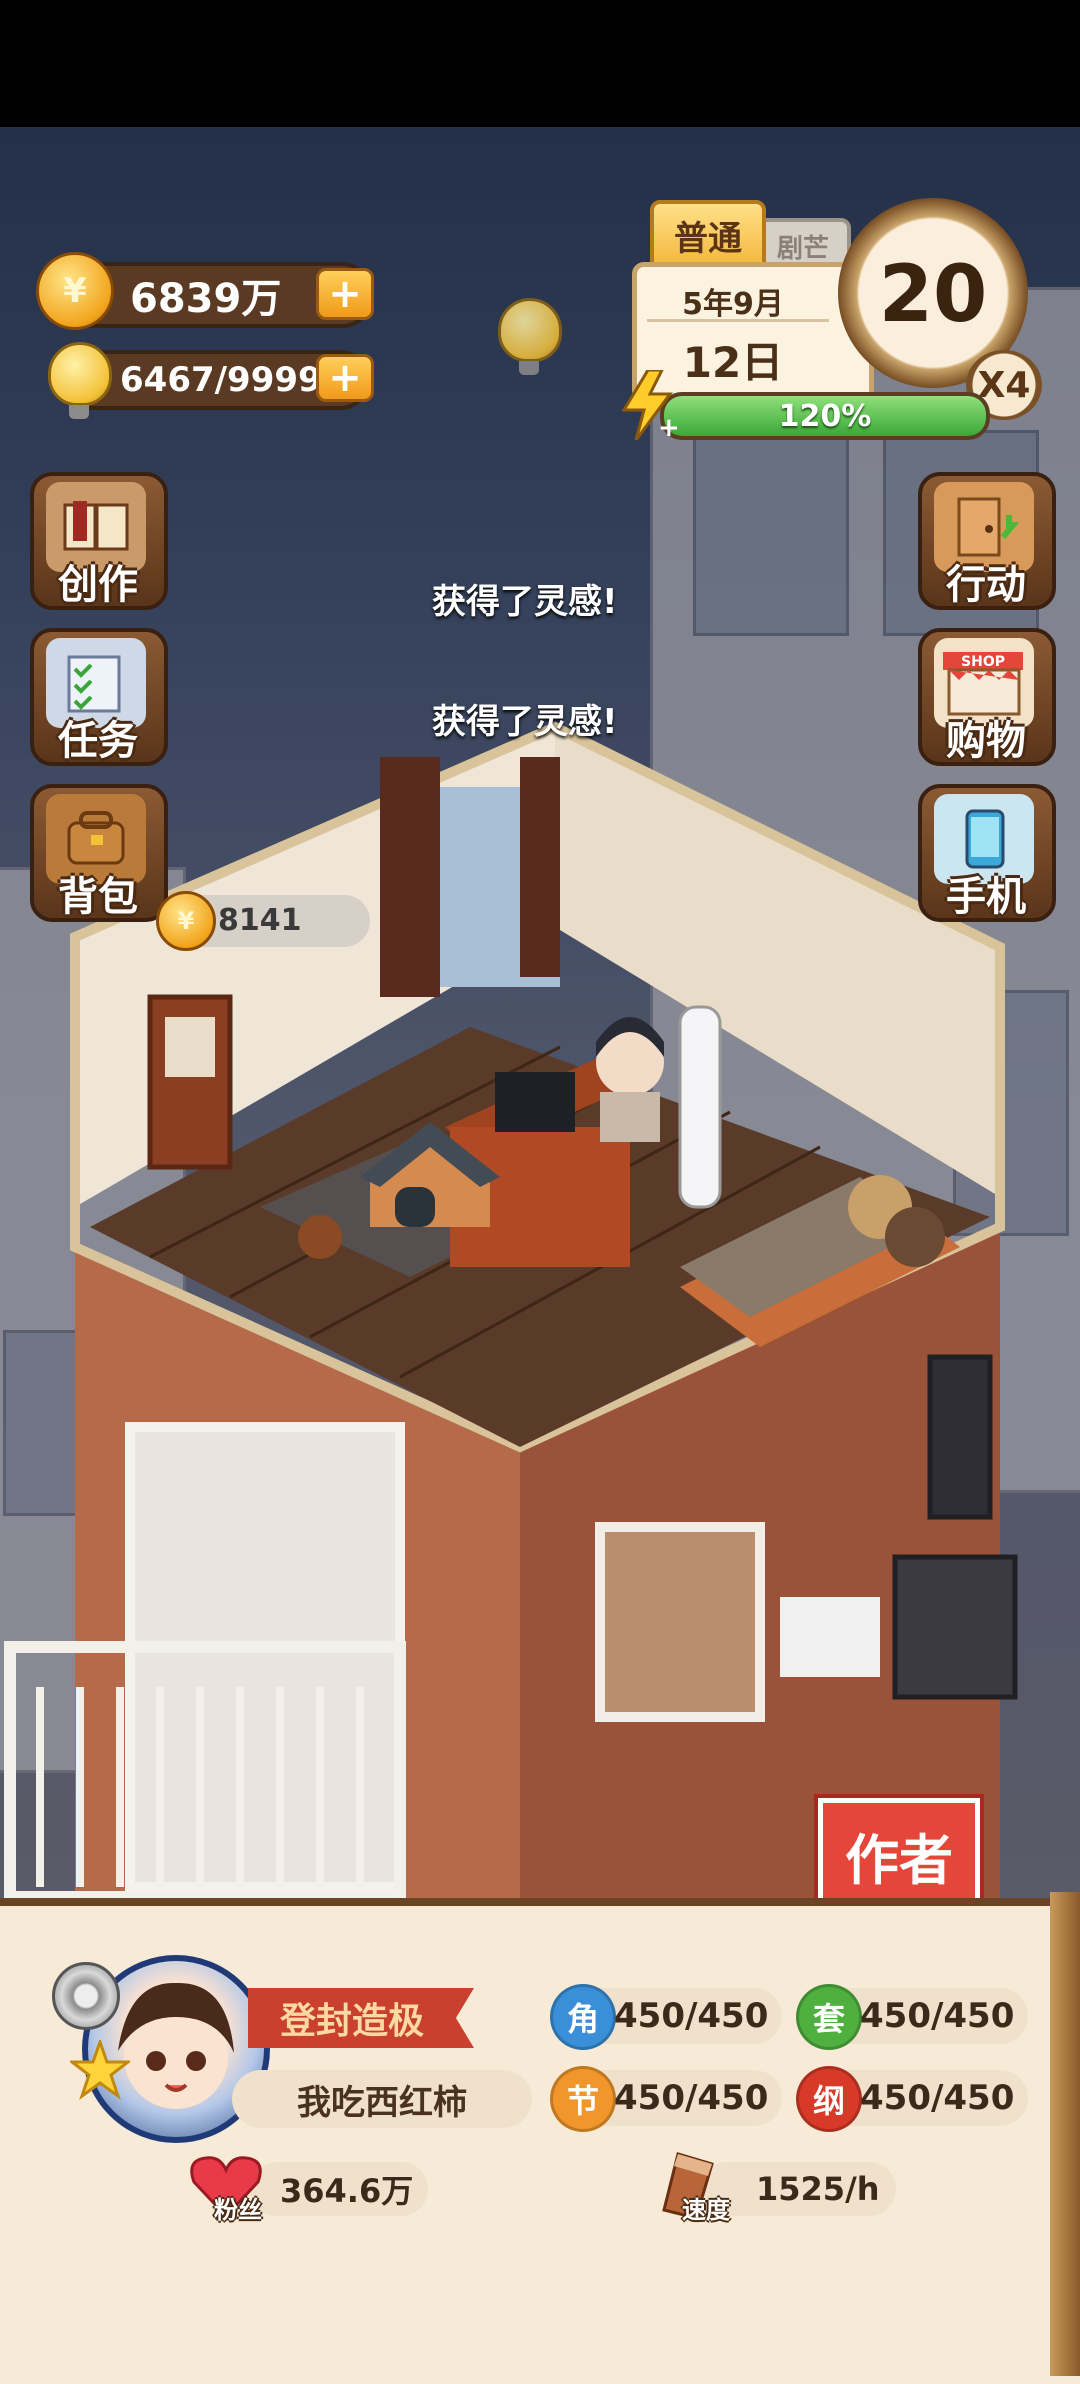 The width and height of the screenshot is (1080, 2384). What do you see at coordinates (99, 853) in the screenshot?
I see `backpack-button: 背包` at bounding box center [99, 853].